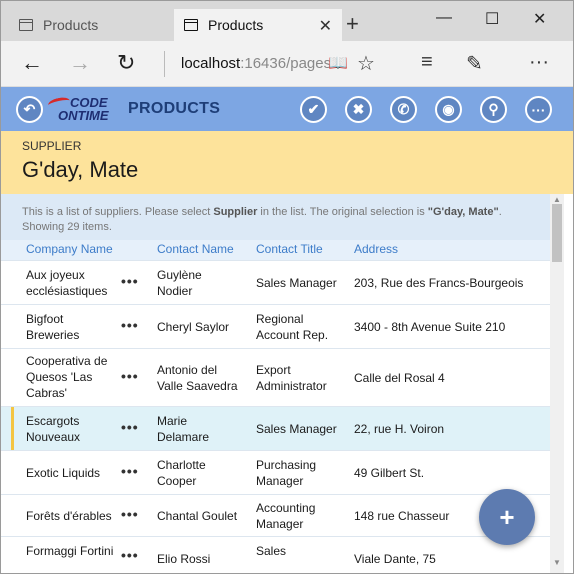 This screenshot has height=574, width=574. I want to click on desc-text: ., so click(500, 212).